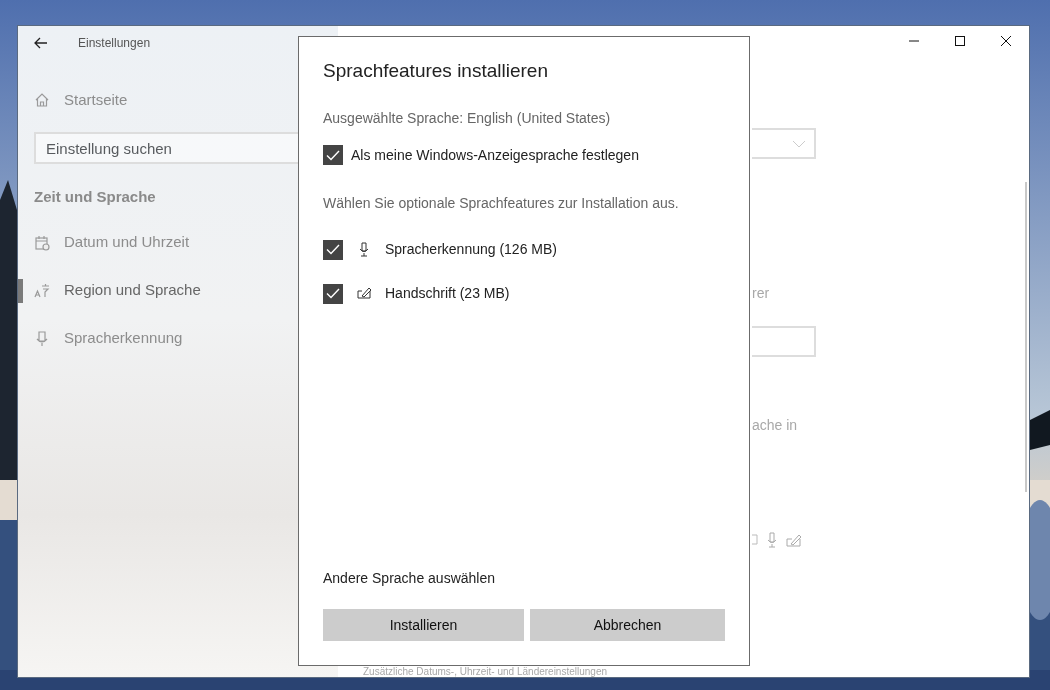 Image resolution: width=1050 pixels, height=690 pixels. Describe the element at coordinates (471, 249) in the screenshot. I see `feature-label: Spracherkennung (126 MB)` at that location.